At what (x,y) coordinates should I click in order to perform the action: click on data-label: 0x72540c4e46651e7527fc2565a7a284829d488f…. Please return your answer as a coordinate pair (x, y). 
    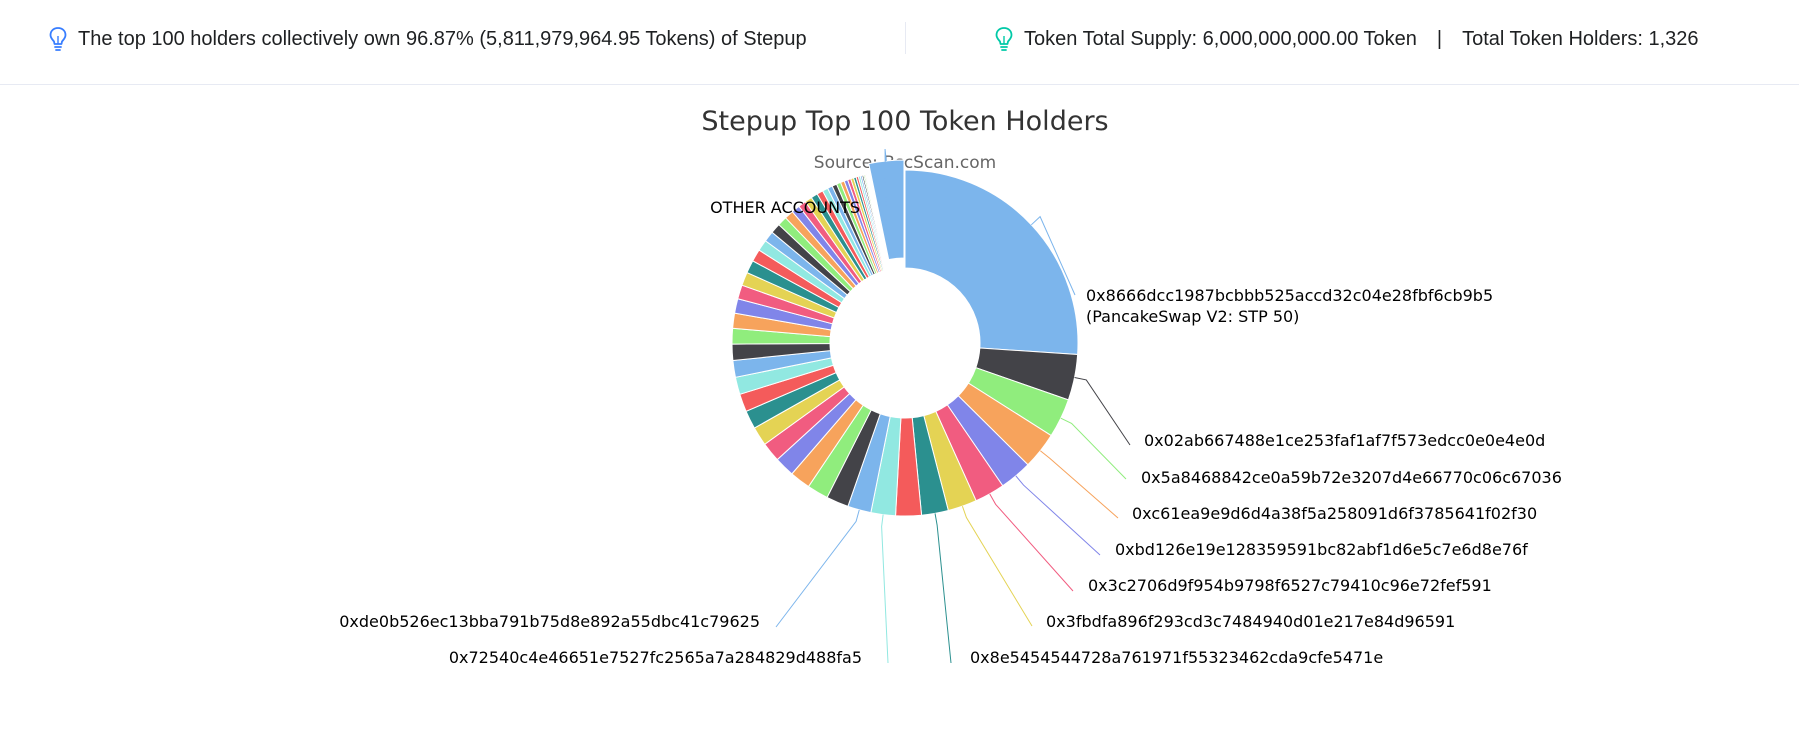
    Looking at the image, I should click on (655, 657).